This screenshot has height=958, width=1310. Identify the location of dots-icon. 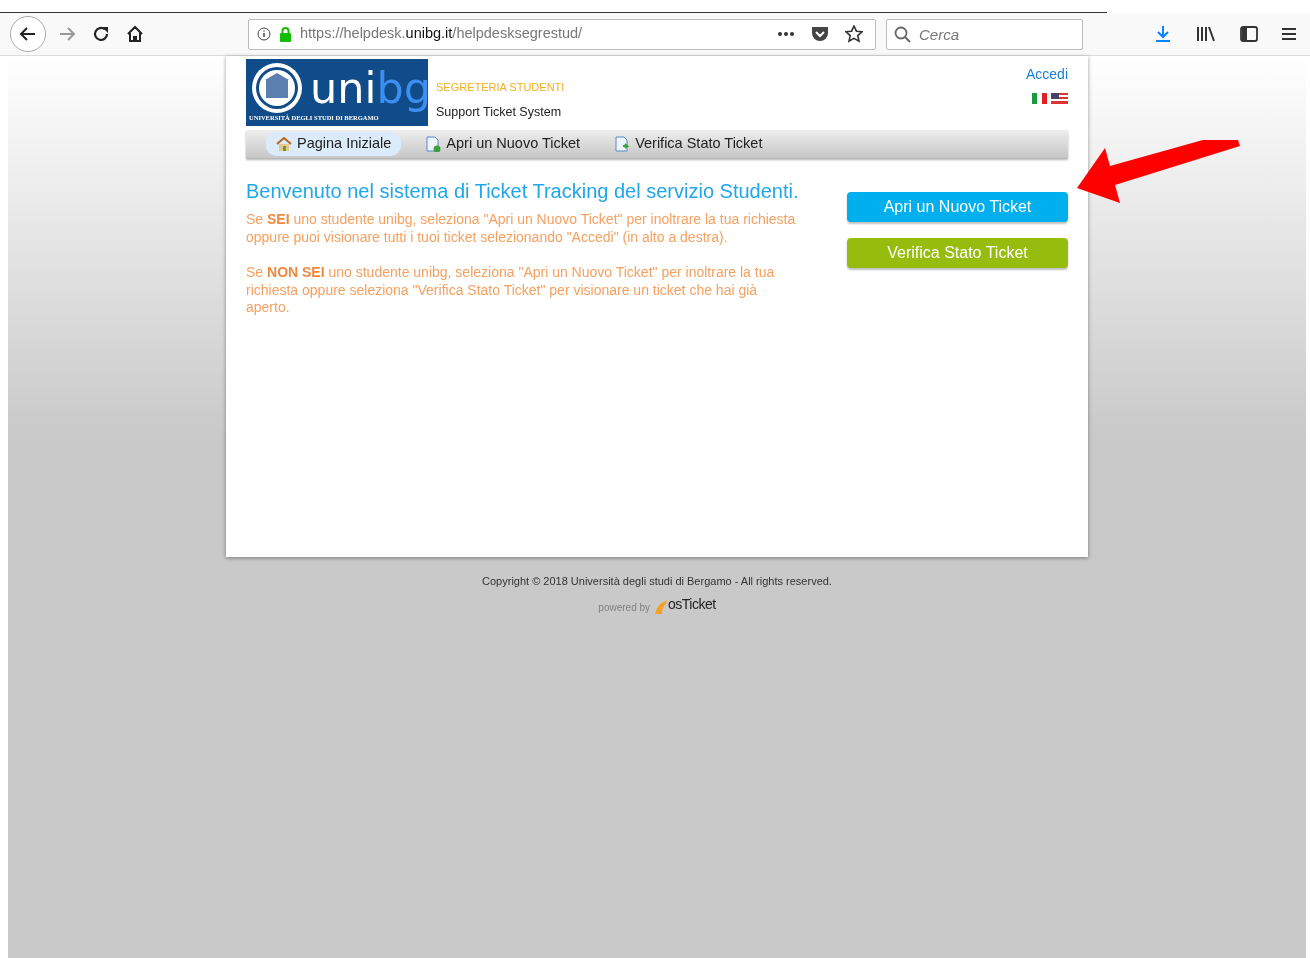
(786, 34).